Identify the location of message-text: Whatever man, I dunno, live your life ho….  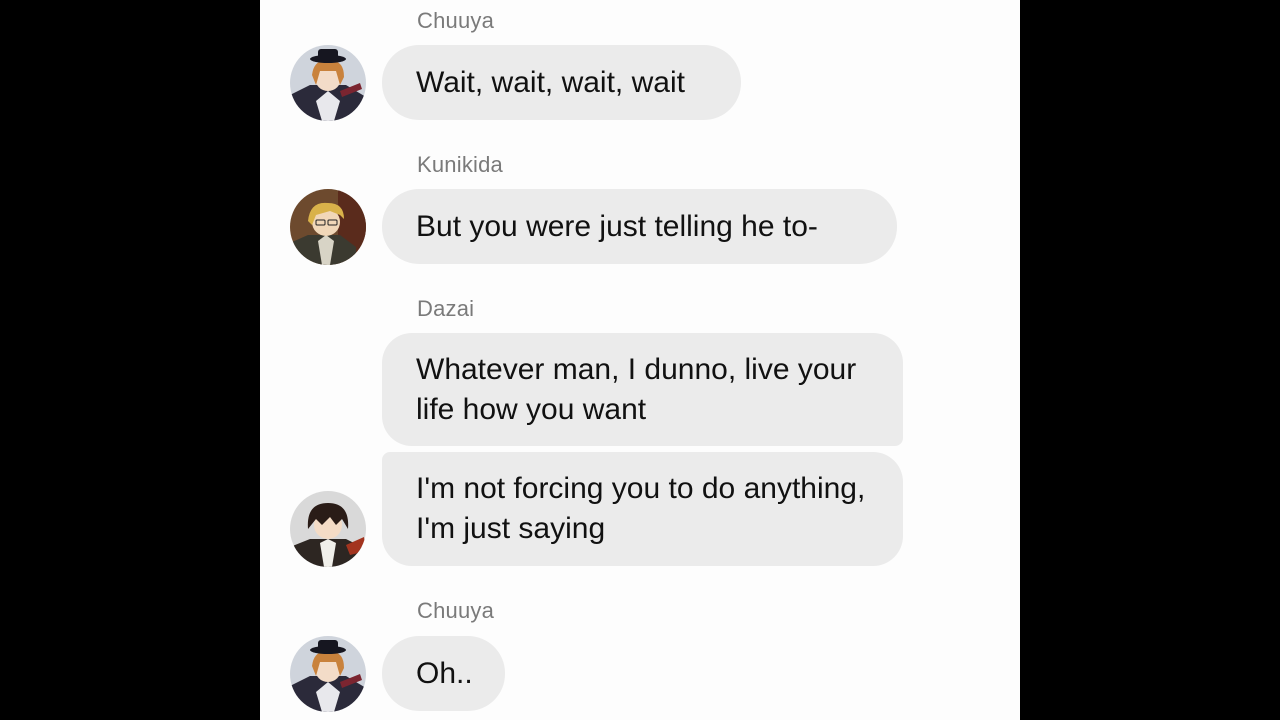
(636, 389).